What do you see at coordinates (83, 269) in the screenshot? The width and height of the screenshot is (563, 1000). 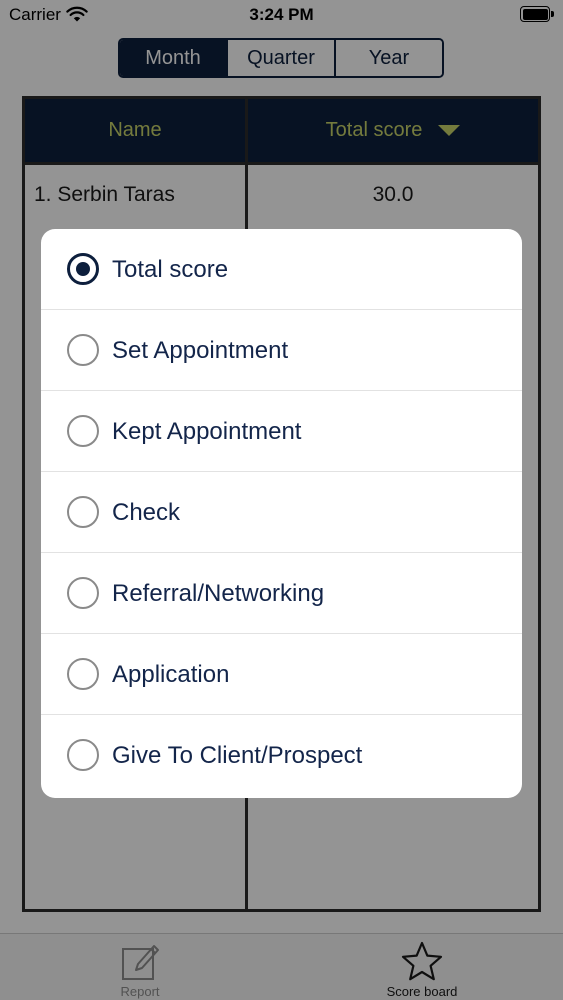 I see `radio-checked-icon` at bounding box center [83, 269].